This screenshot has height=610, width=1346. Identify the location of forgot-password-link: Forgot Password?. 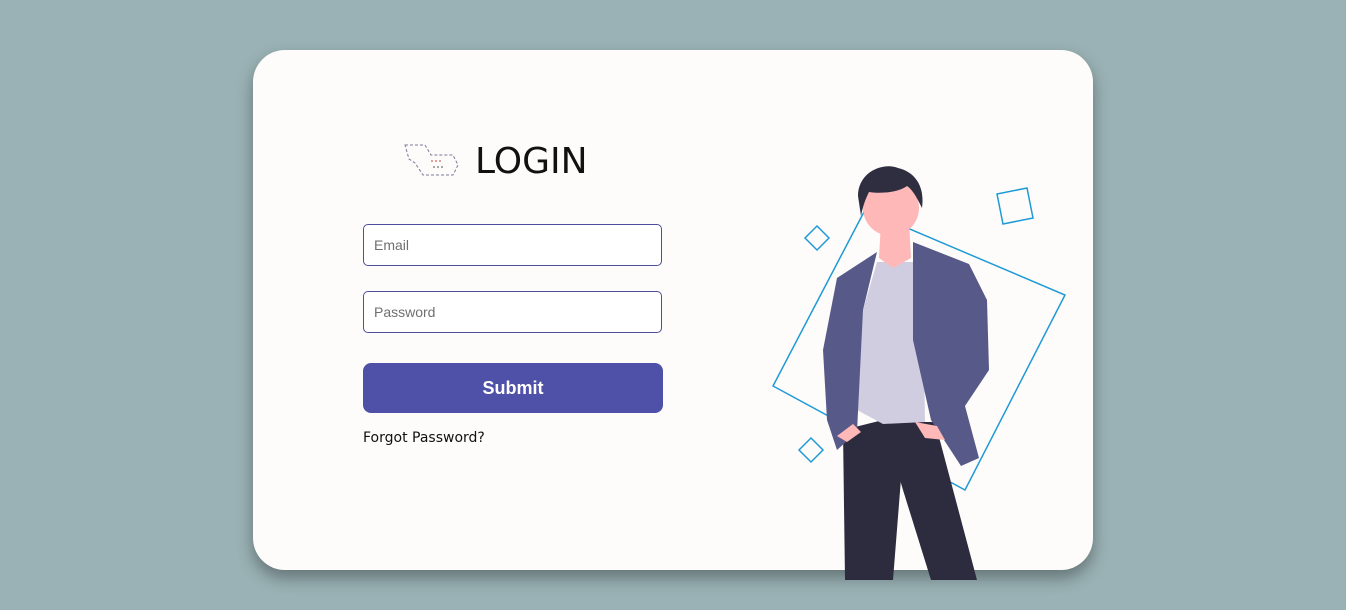
(424, 438).